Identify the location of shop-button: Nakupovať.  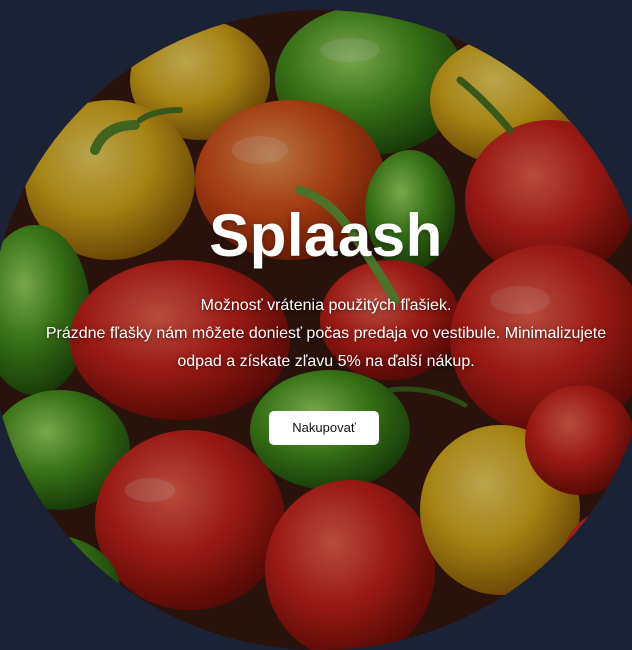
(324, 428).